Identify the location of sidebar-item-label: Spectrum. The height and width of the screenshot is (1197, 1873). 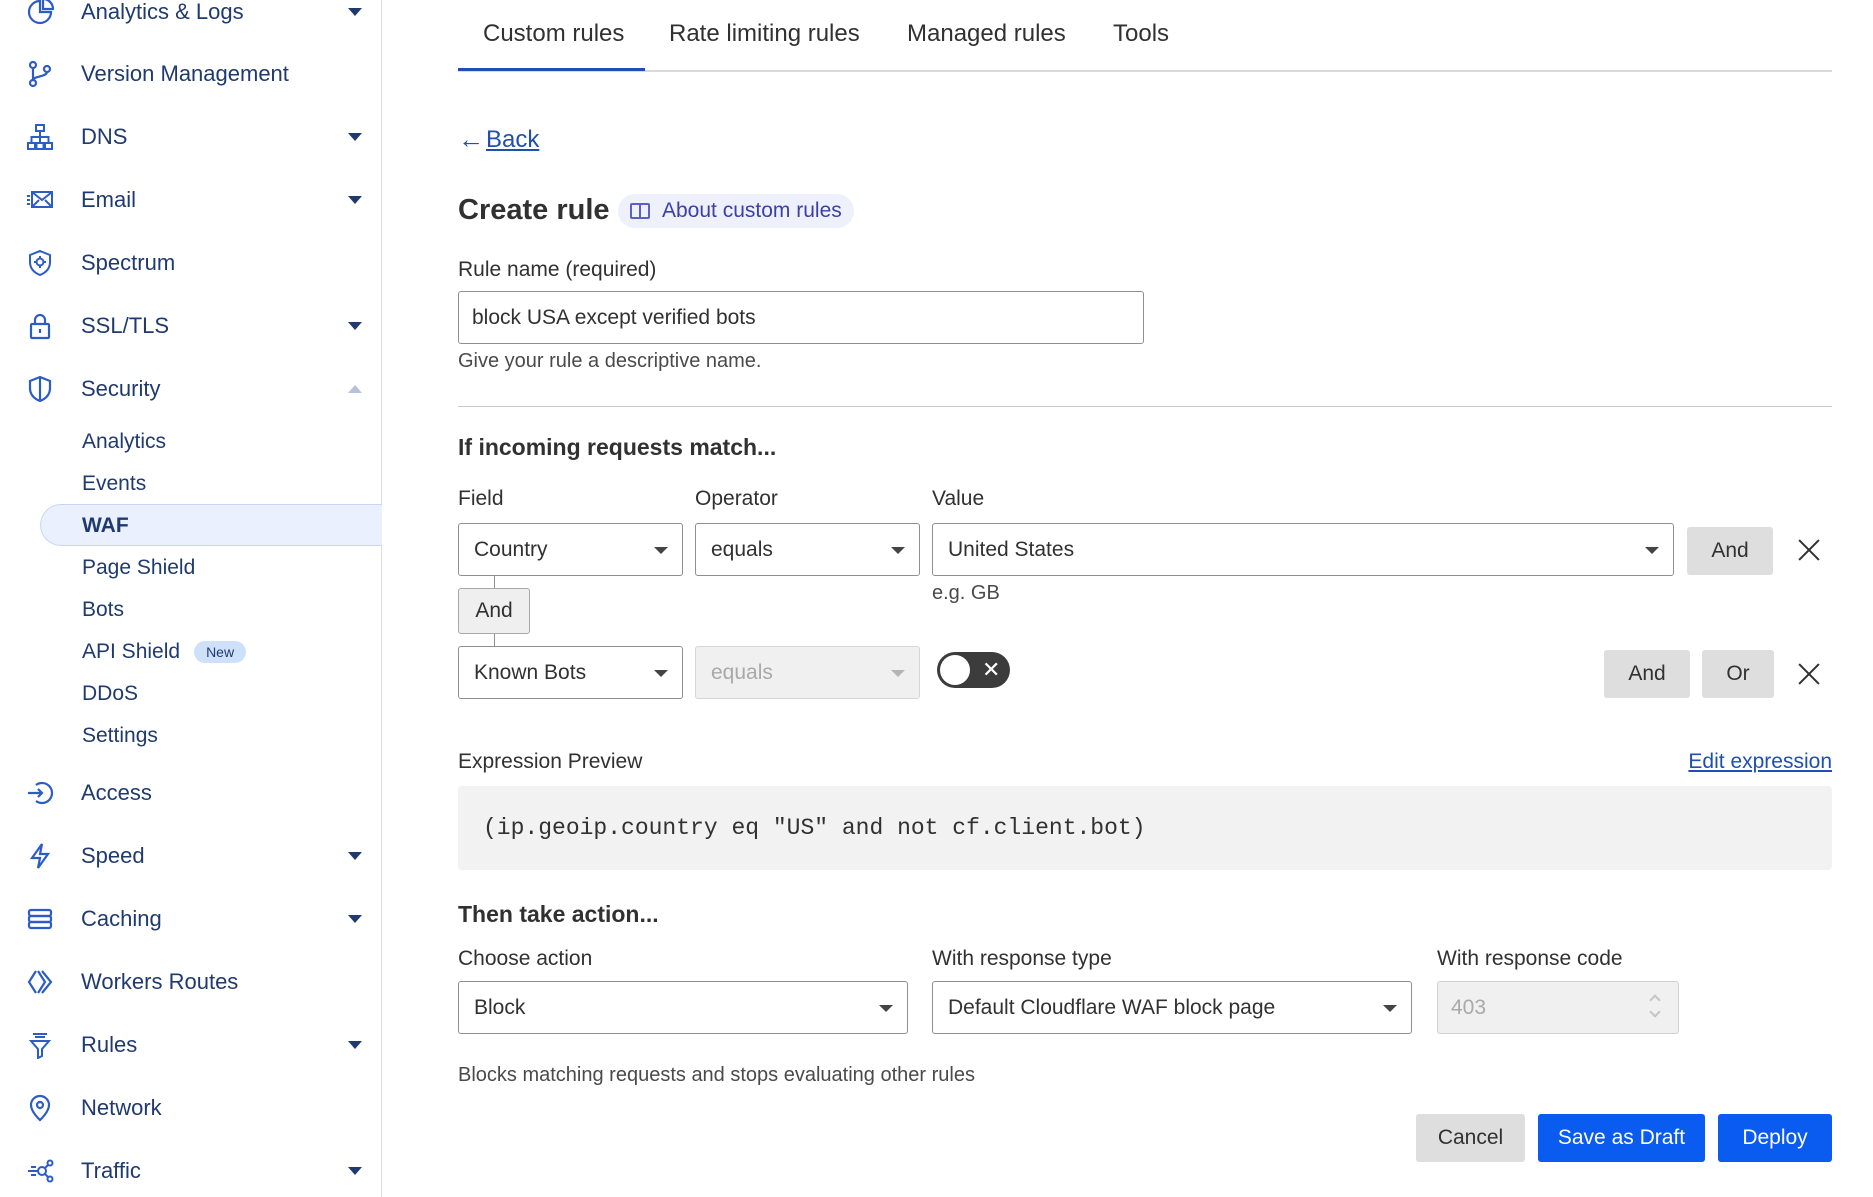
(128, 262).